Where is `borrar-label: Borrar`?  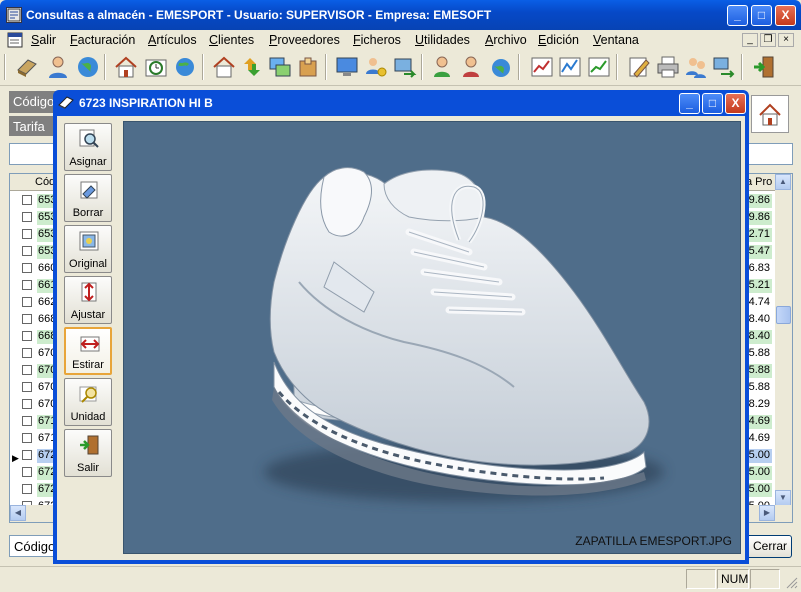 borrar-label: Borrar is located at coordinates (88, 213).